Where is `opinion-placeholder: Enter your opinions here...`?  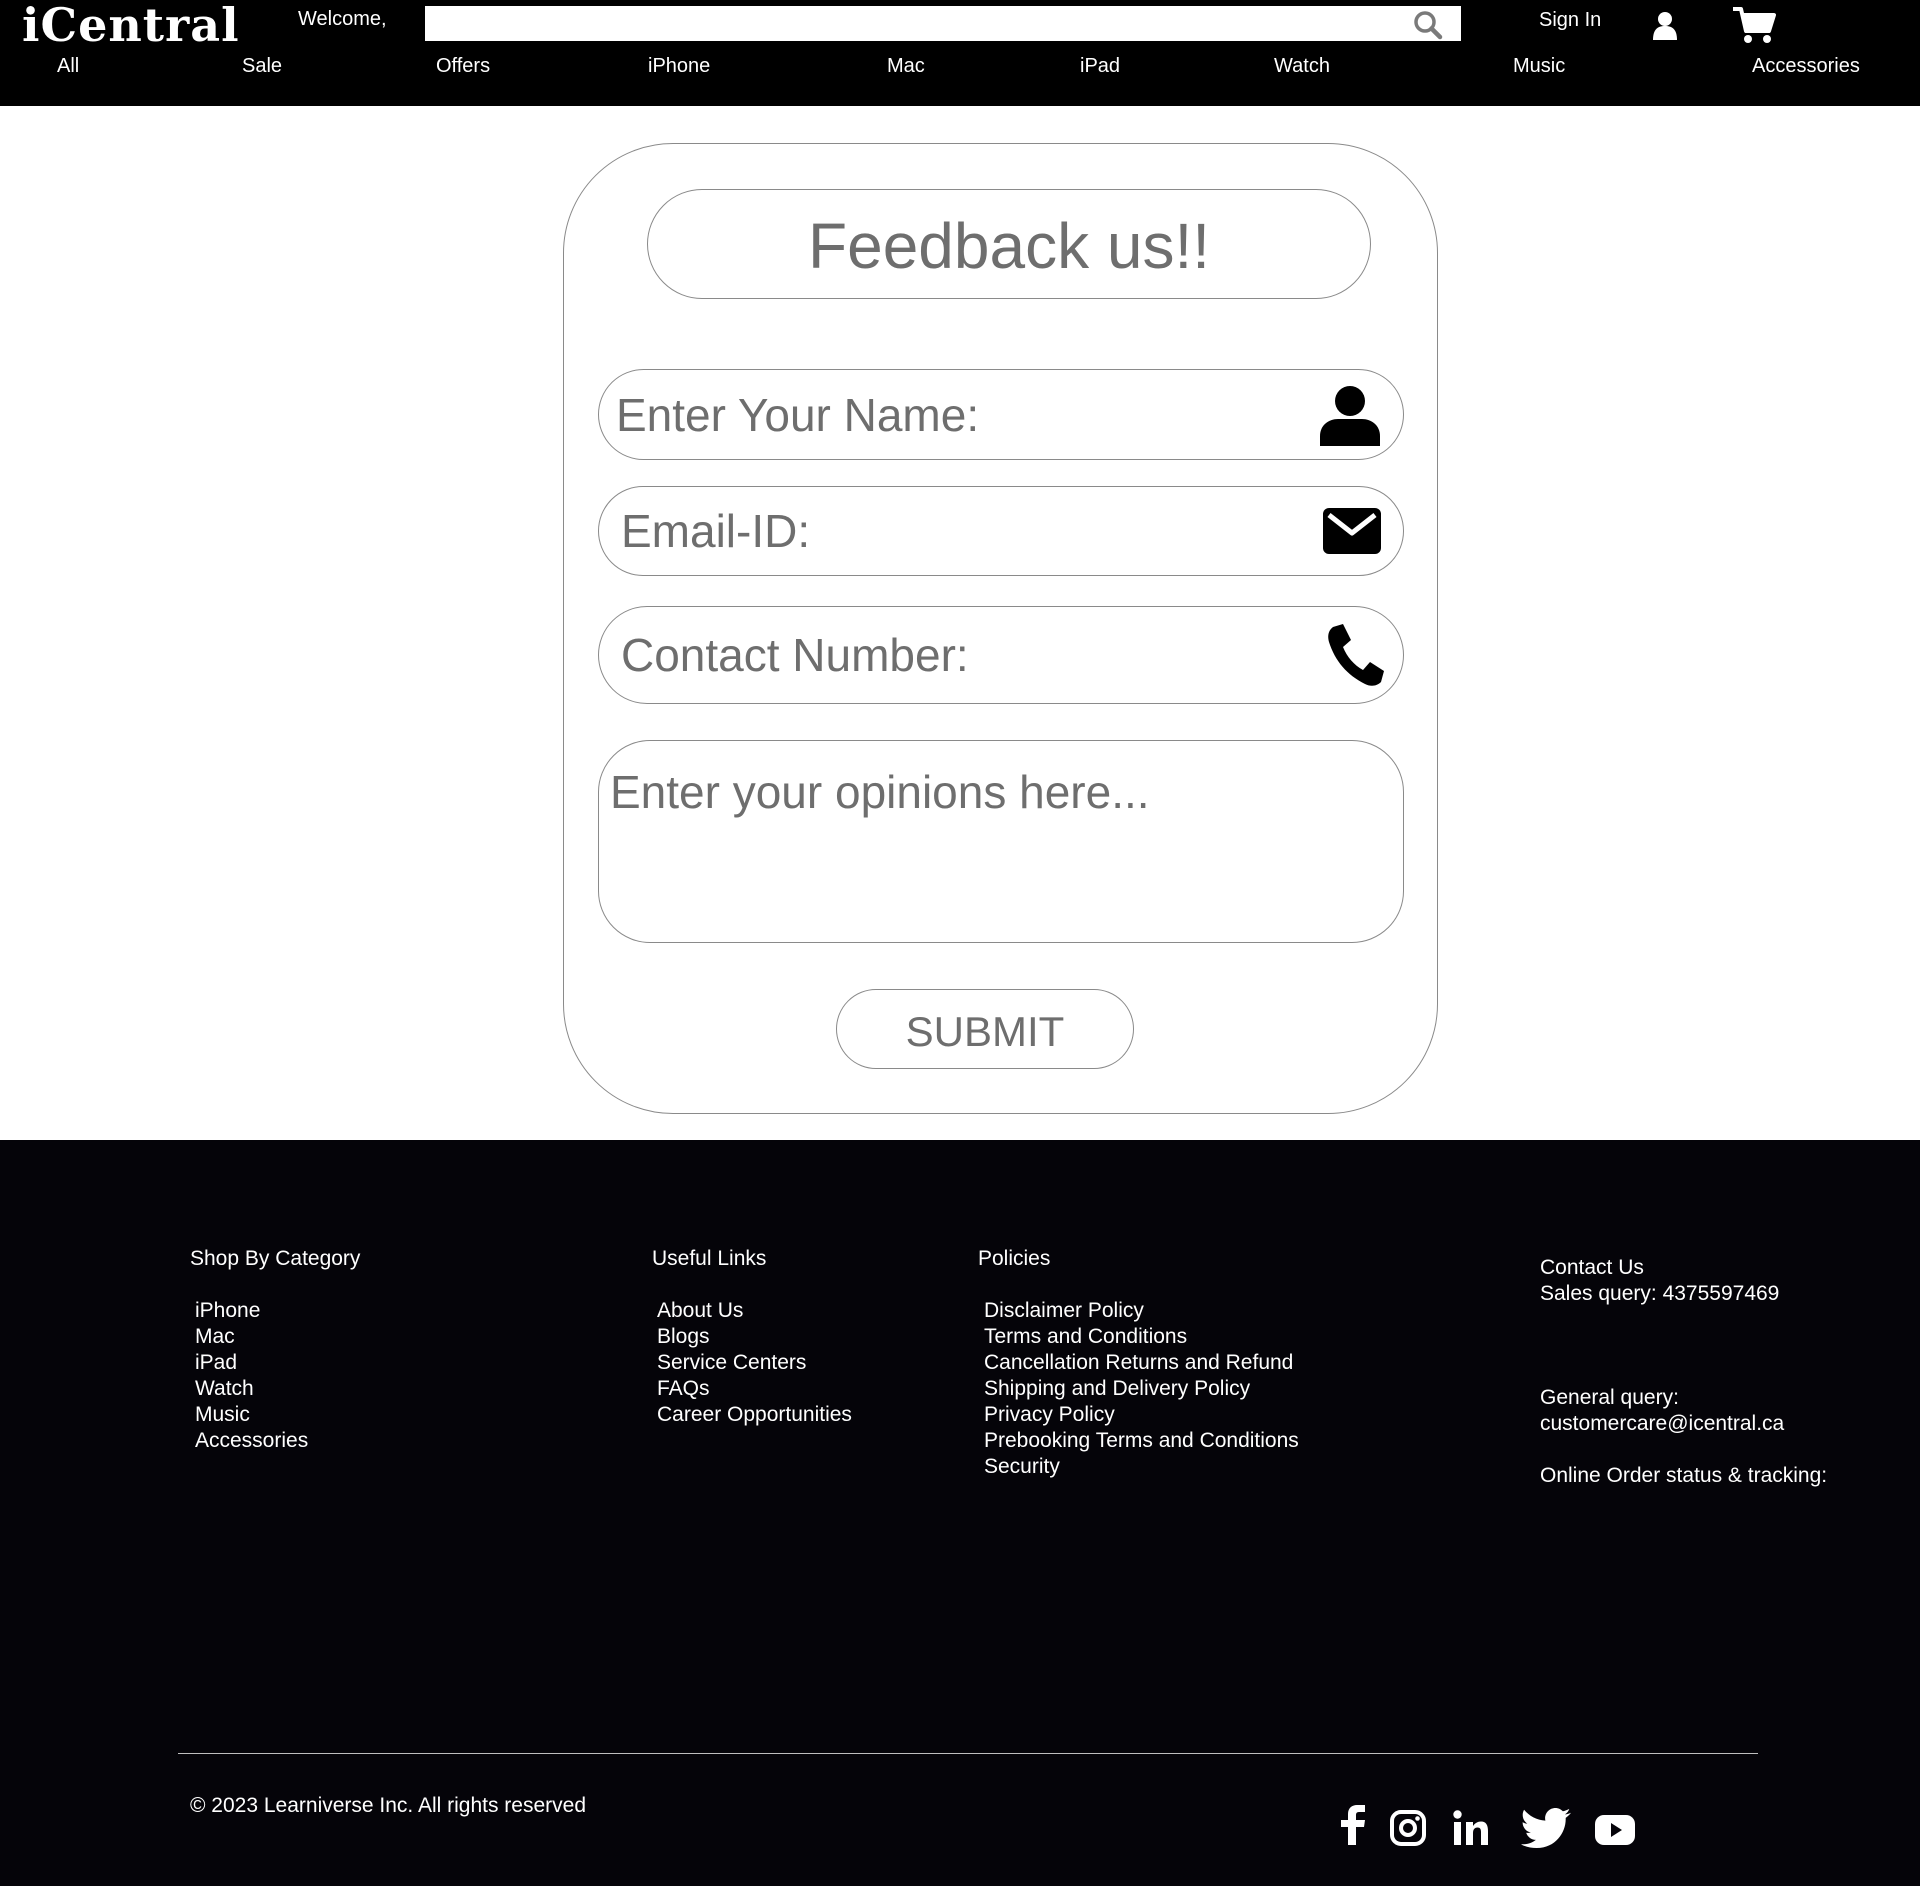 opinion-placeholder: Enter your opinions here... is located at coordinates (880, 792).